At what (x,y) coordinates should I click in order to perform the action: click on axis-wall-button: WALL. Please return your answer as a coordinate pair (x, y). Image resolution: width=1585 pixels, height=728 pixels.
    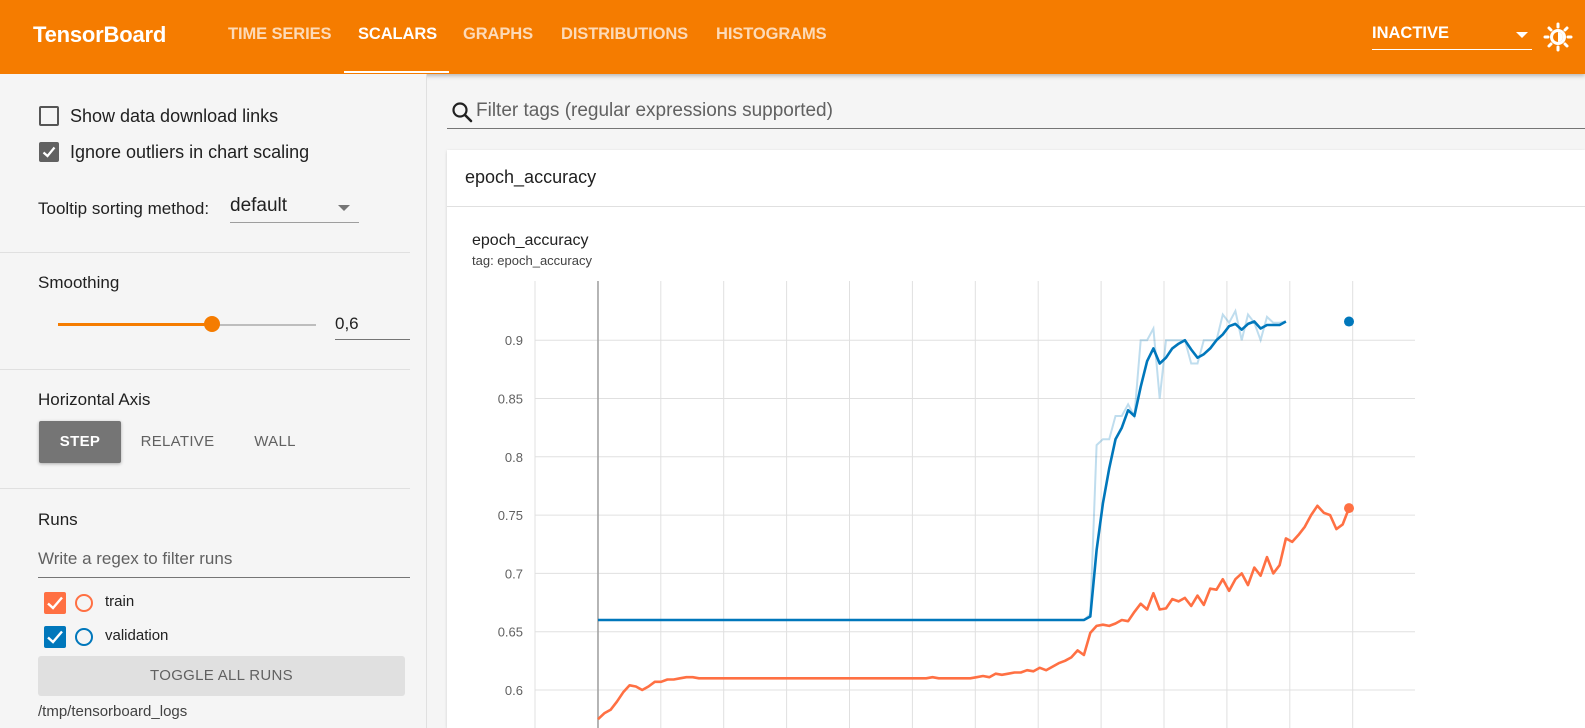
    Looking at the image, I should click on (275, 442).